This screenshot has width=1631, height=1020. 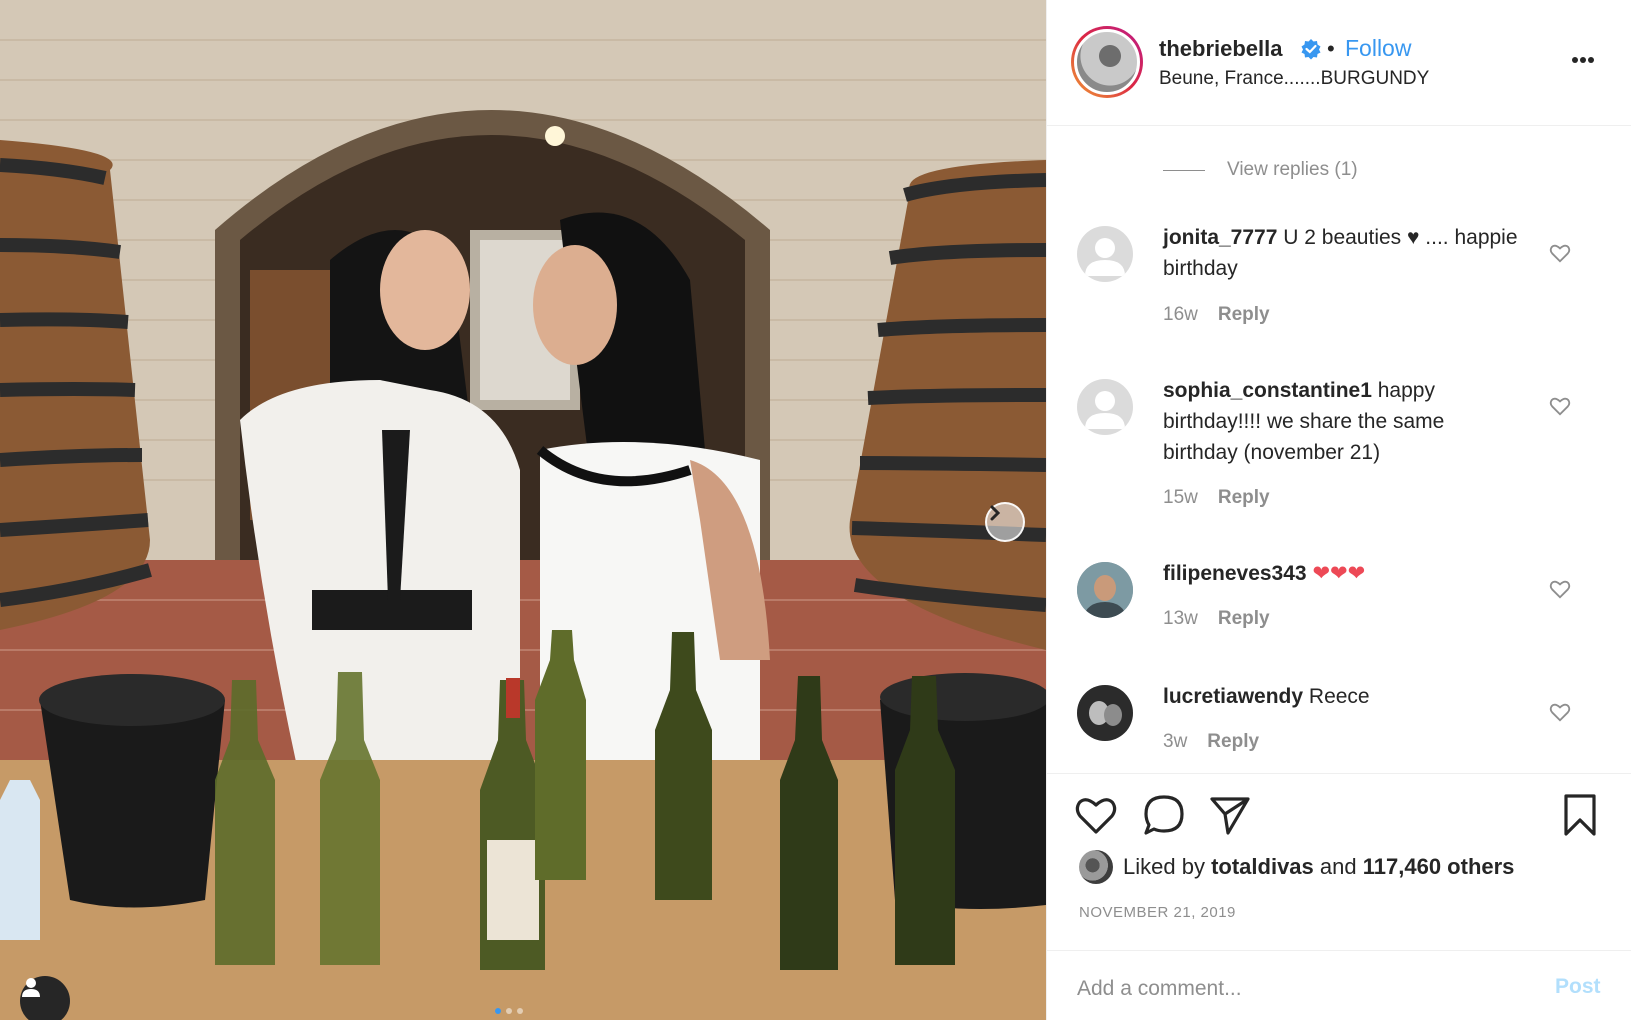 I want to click on comment-input, so click(x=1297, y=989).